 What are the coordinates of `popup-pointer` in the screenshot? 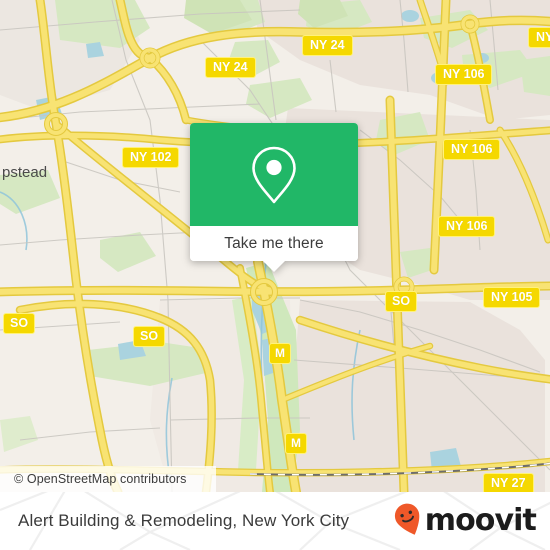 It's located at (274, 266).